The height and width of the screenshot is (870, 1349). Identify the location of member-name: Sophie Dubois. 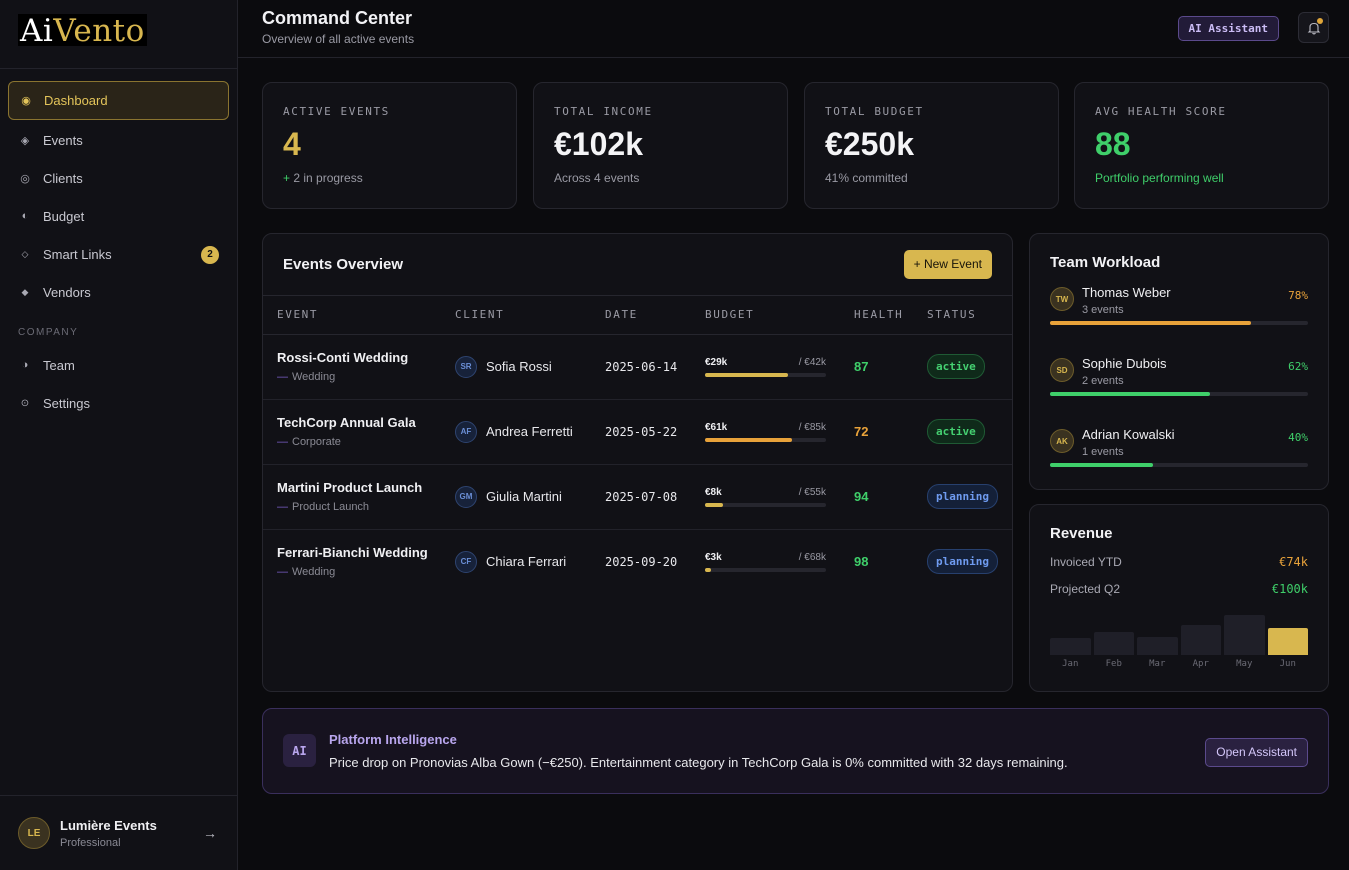
(1124, 363).